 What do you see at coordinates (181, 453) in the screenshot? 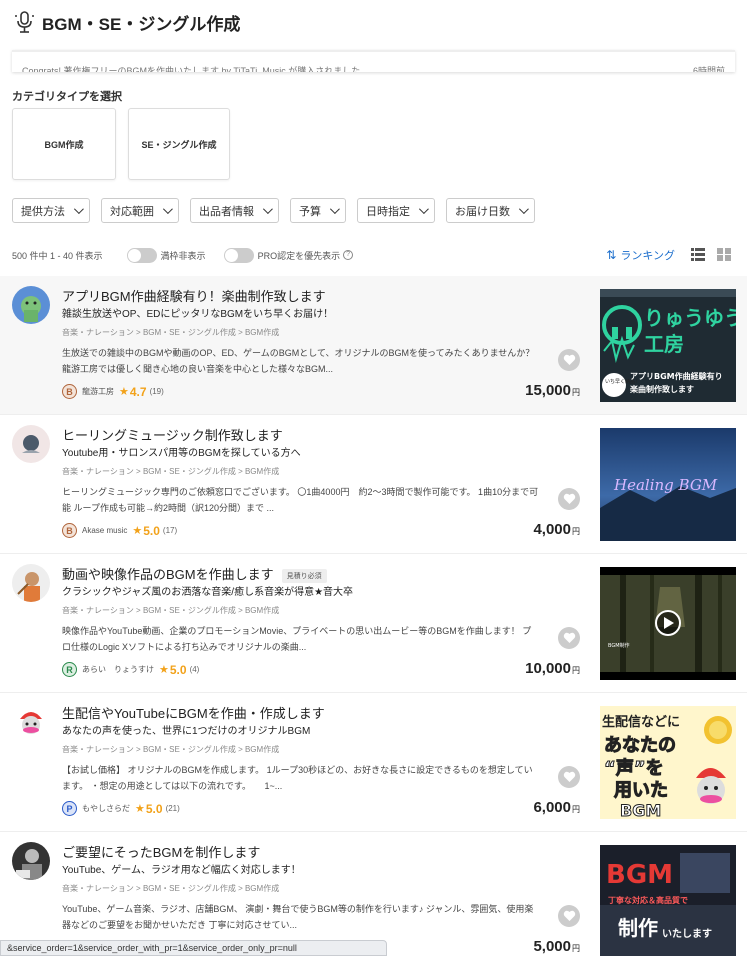
I see `service-subtitle: Youtube用・サロンスパ用等のBGMを探している方へ` at bounding box center [181, 453].